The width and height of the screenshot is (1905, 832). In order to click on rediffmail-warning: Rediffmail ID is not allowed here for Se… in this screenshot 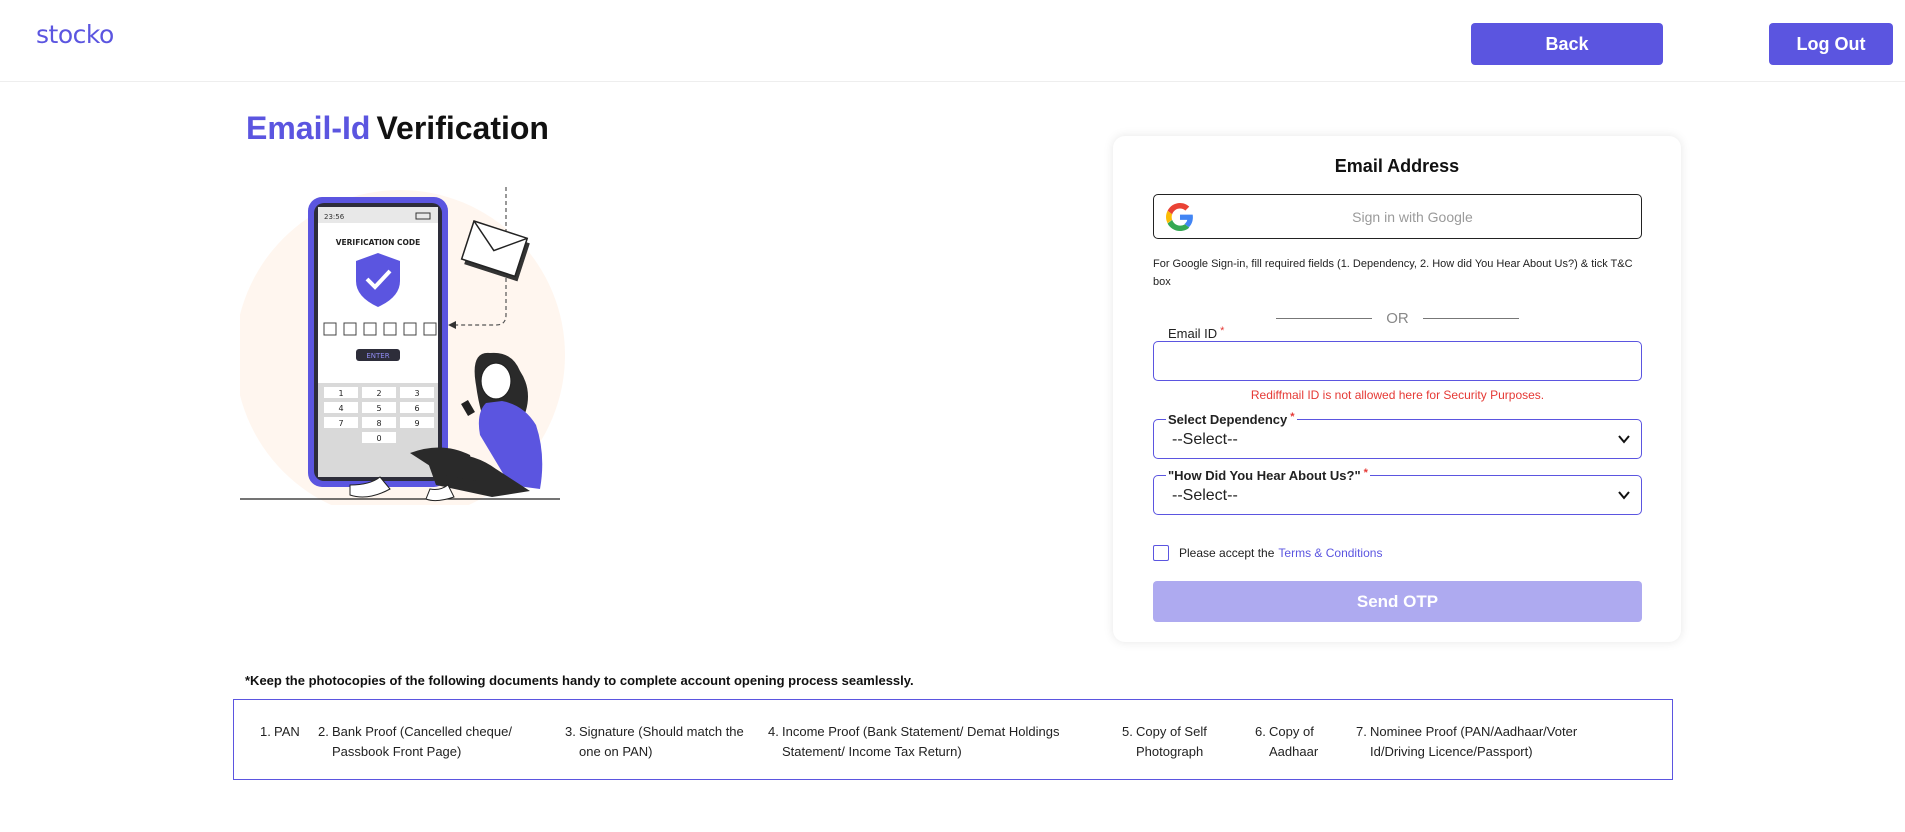, I will do `click(1397, 395)`.